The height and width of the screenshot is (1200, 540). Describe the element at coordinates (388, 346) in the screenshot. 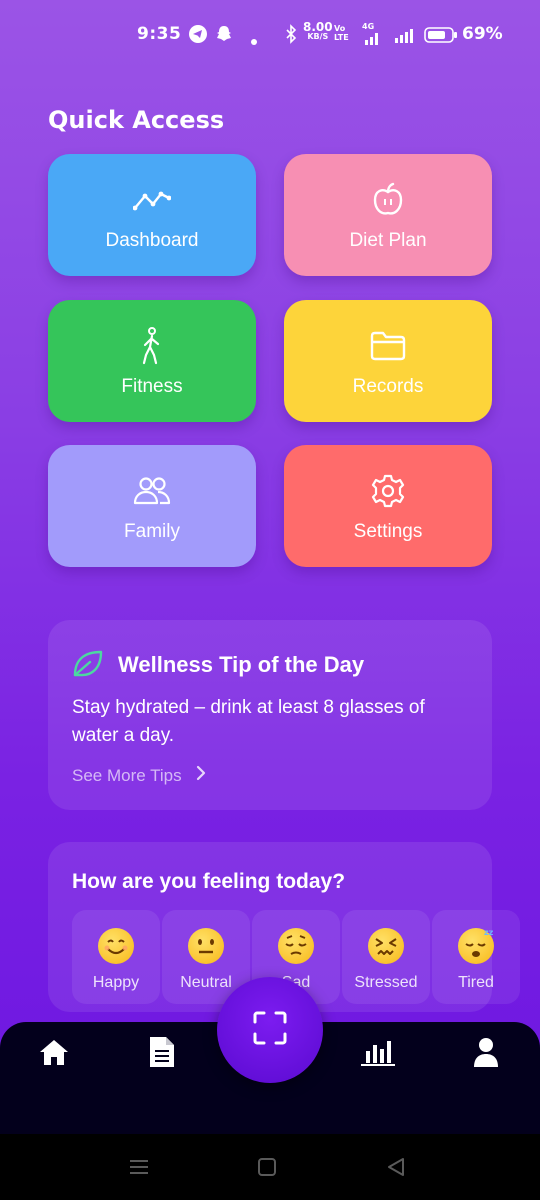

I see `folder-icon` at that location.